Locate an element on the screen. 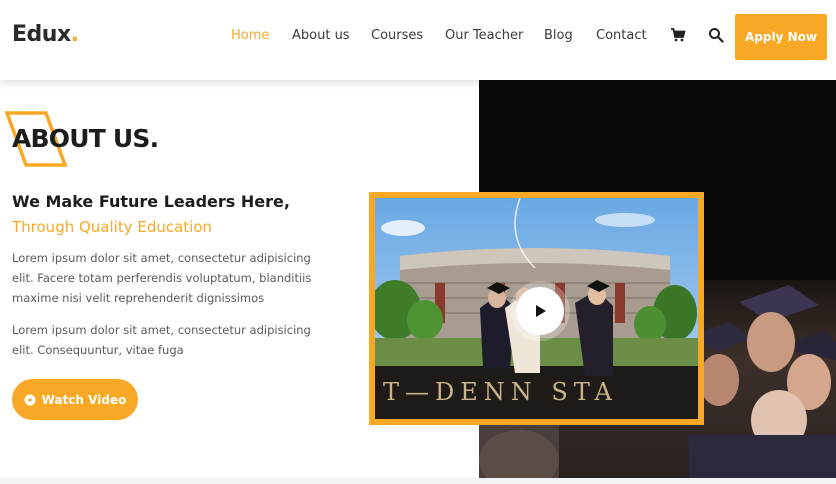 Image resolution: width=836 pixels, height=484 pixels. about-subtitle-education: Through Quality Education is located at coordinates (112, 227).